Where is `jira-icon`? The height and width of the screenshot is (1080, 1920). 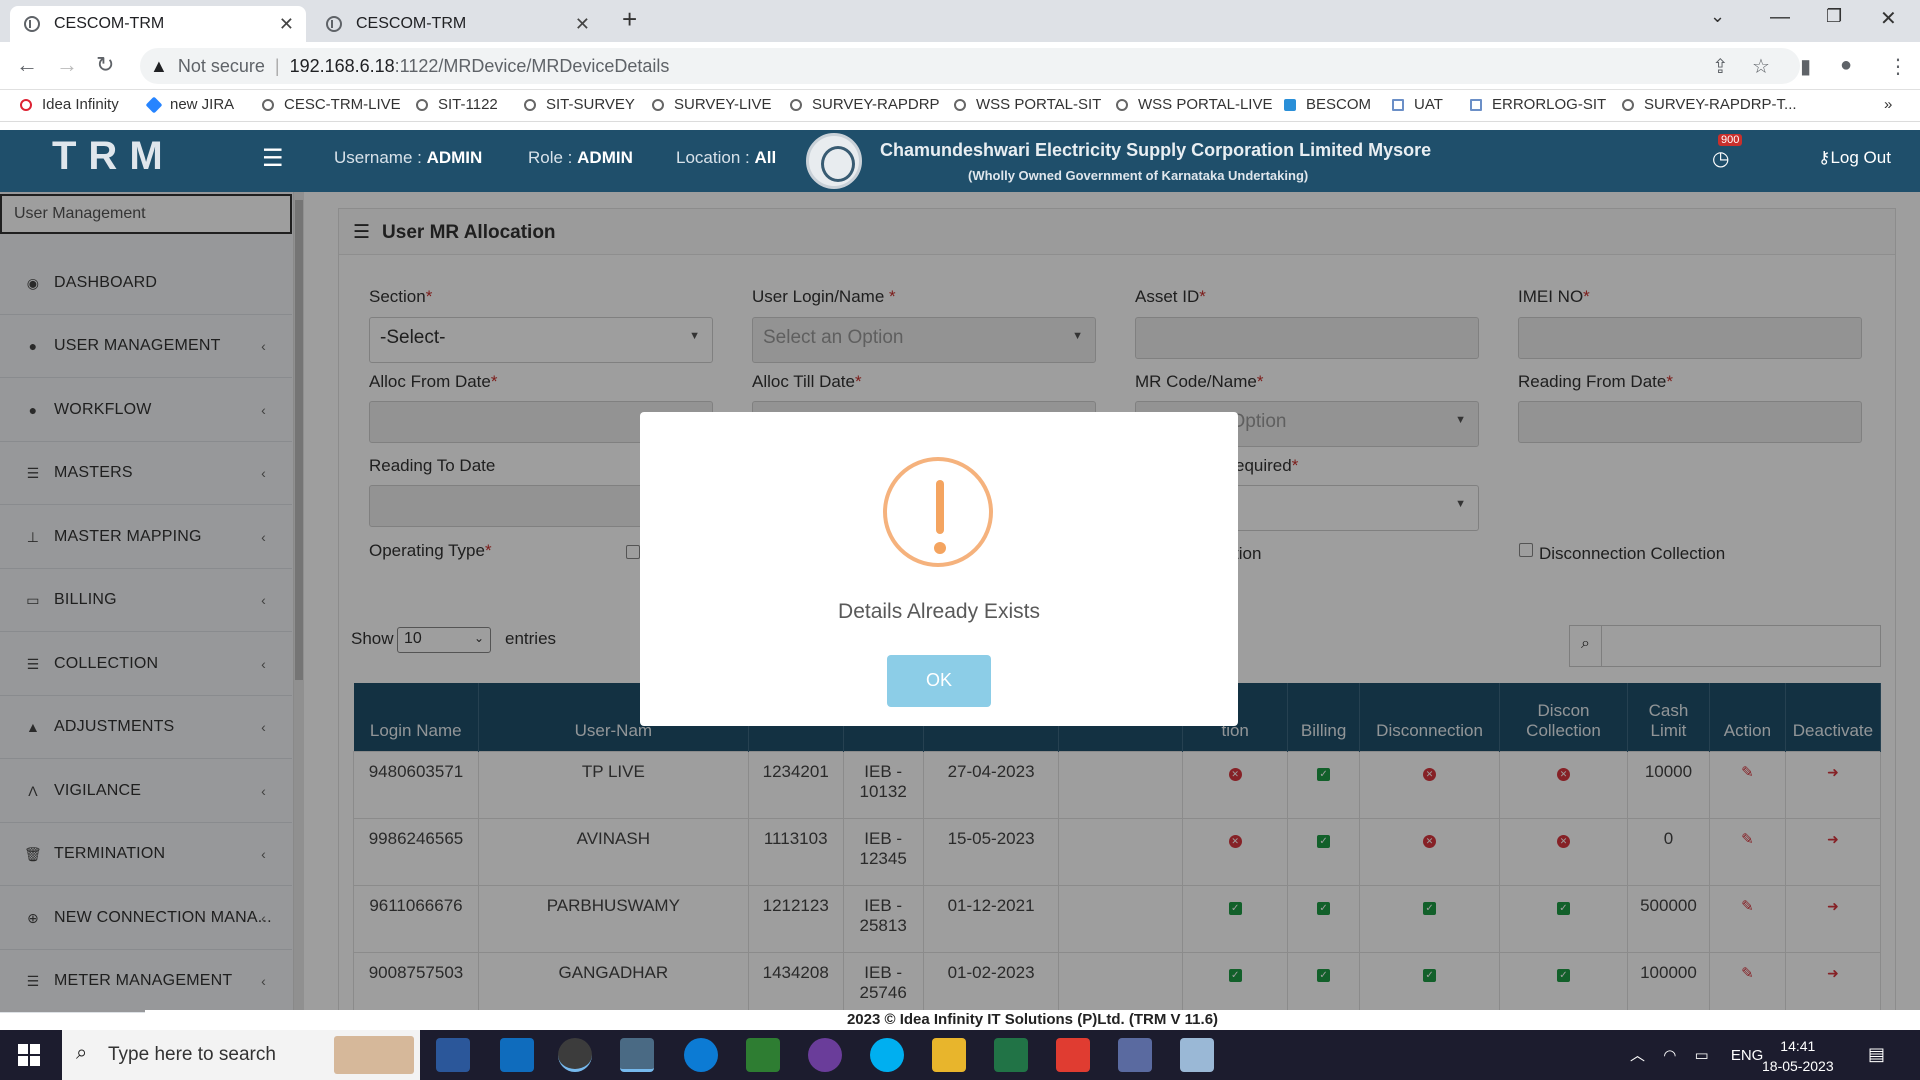 jira-icon is located at coordinates (154, 104).